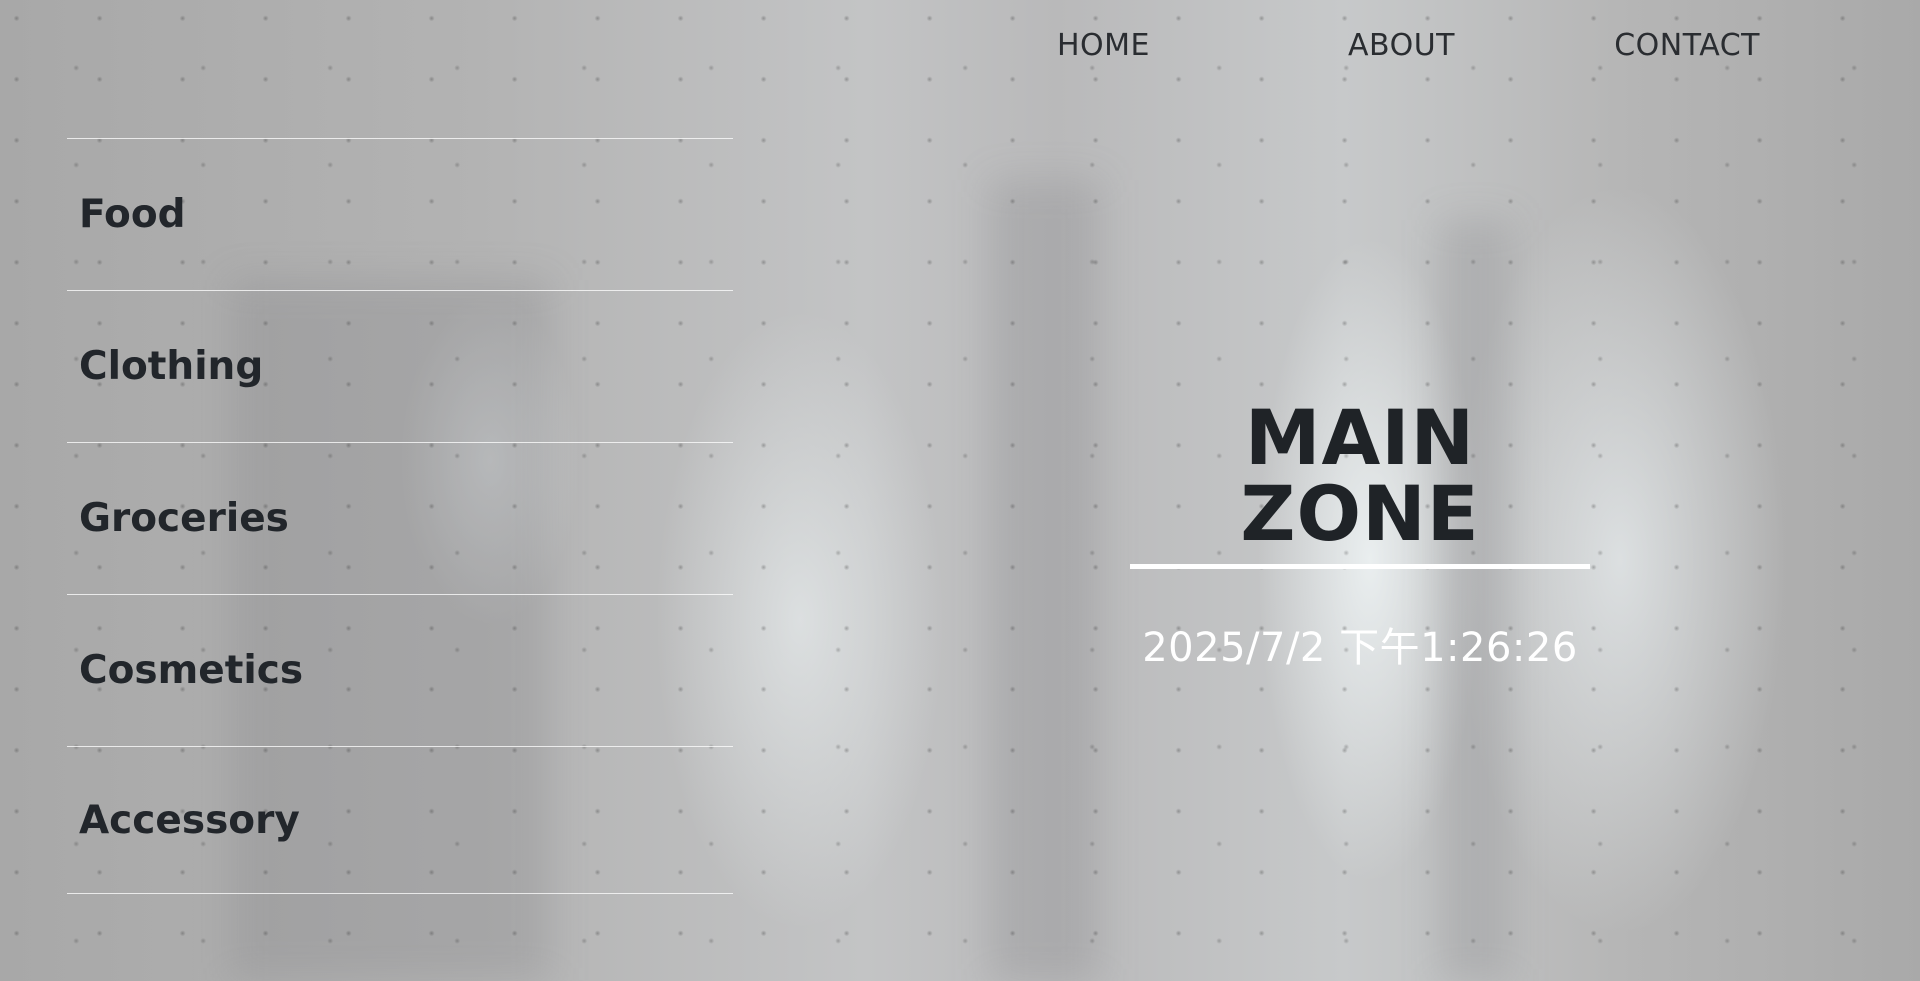 This screenshot has width=1920, height=981. Describe the element at coordinates (1360, 484) in the screenshot. I see `page-title: MAIN ZONE` at that location.